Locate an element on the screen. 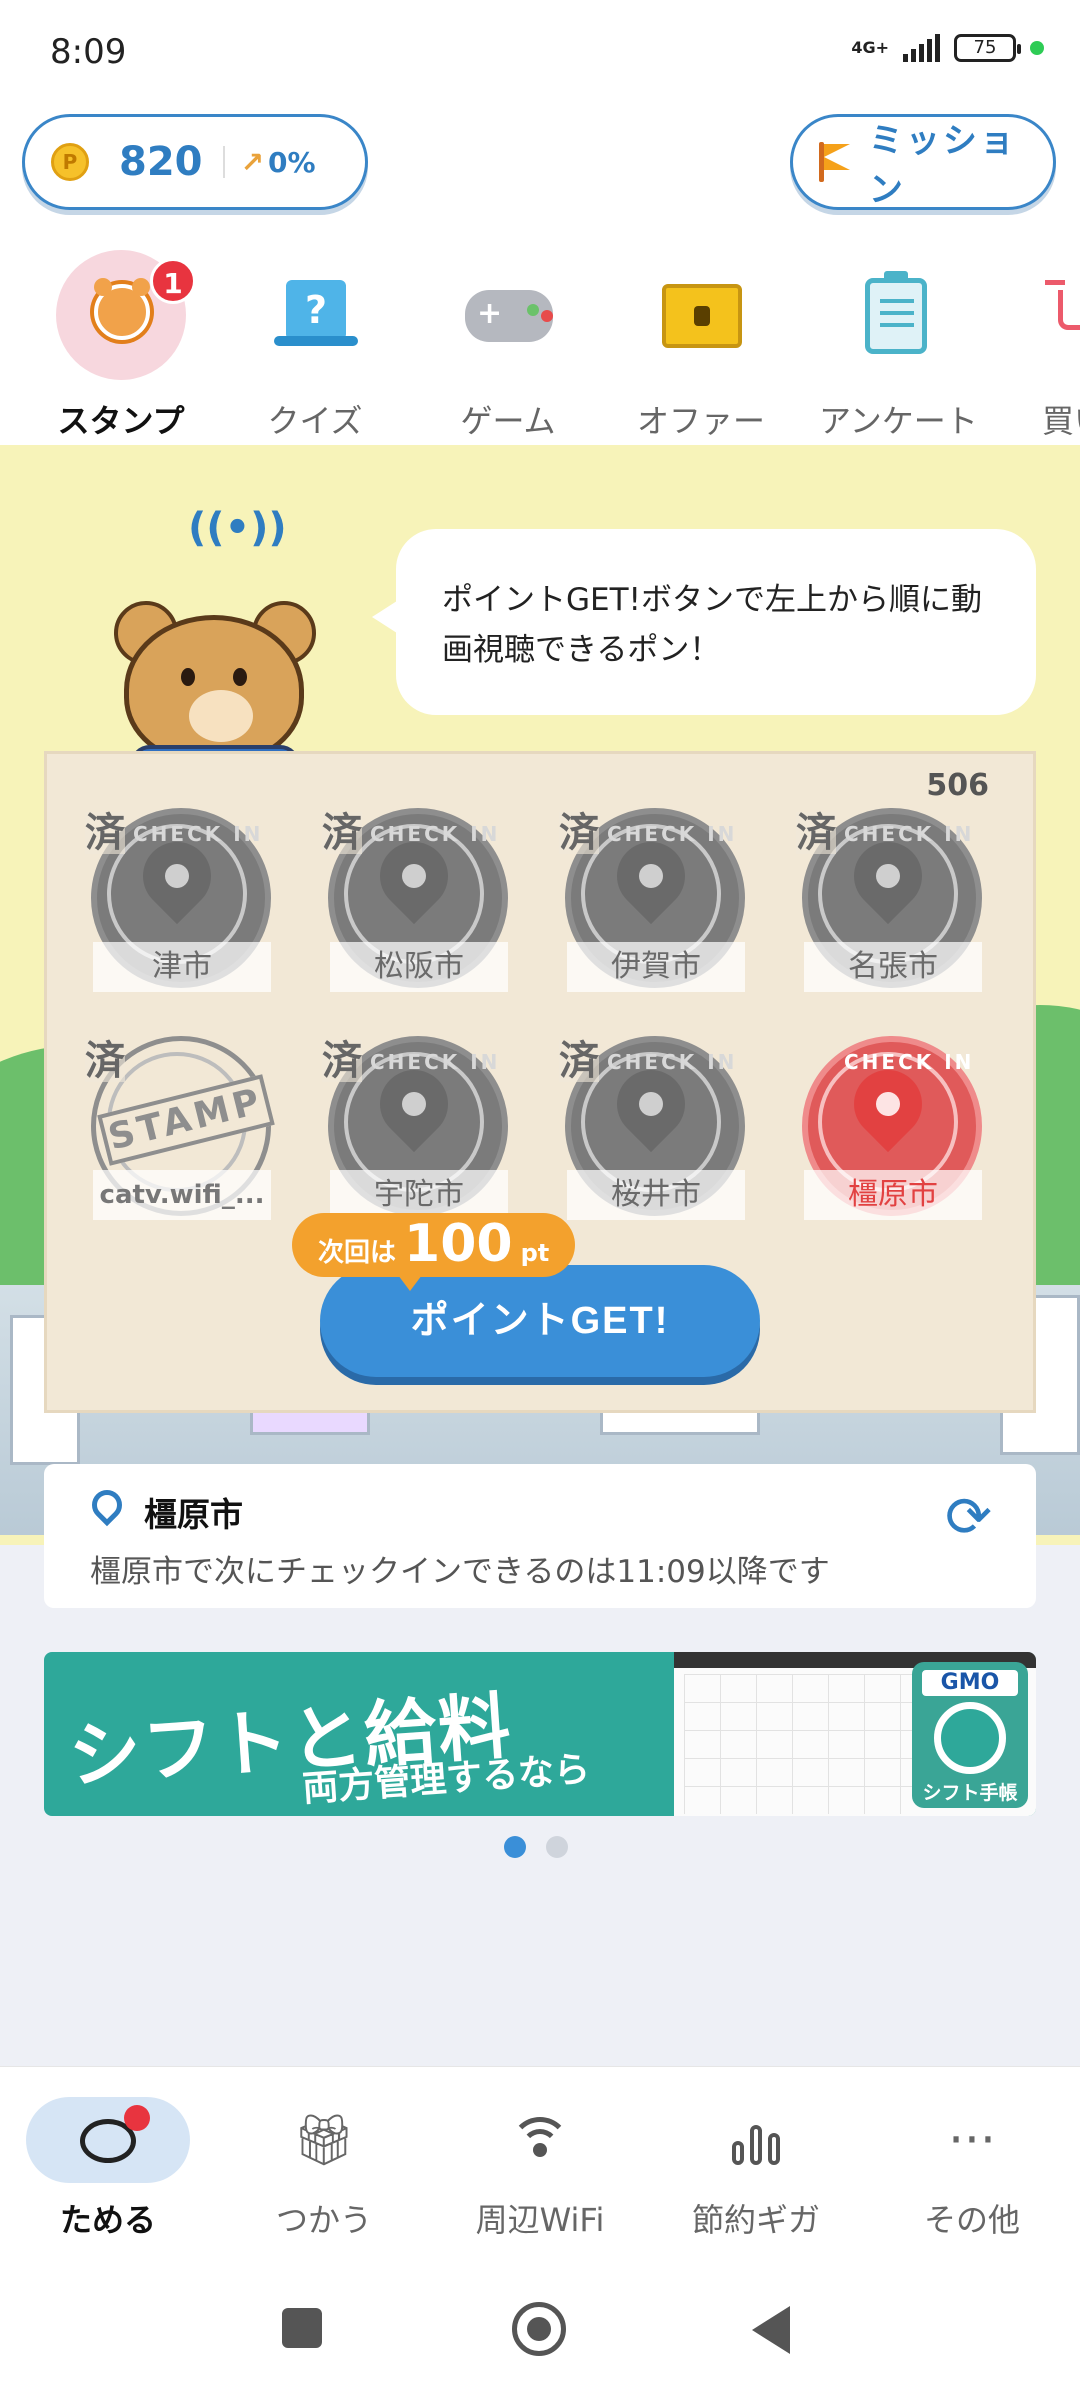  next-prefix: 次回は is located at coordinates (357, 1253).